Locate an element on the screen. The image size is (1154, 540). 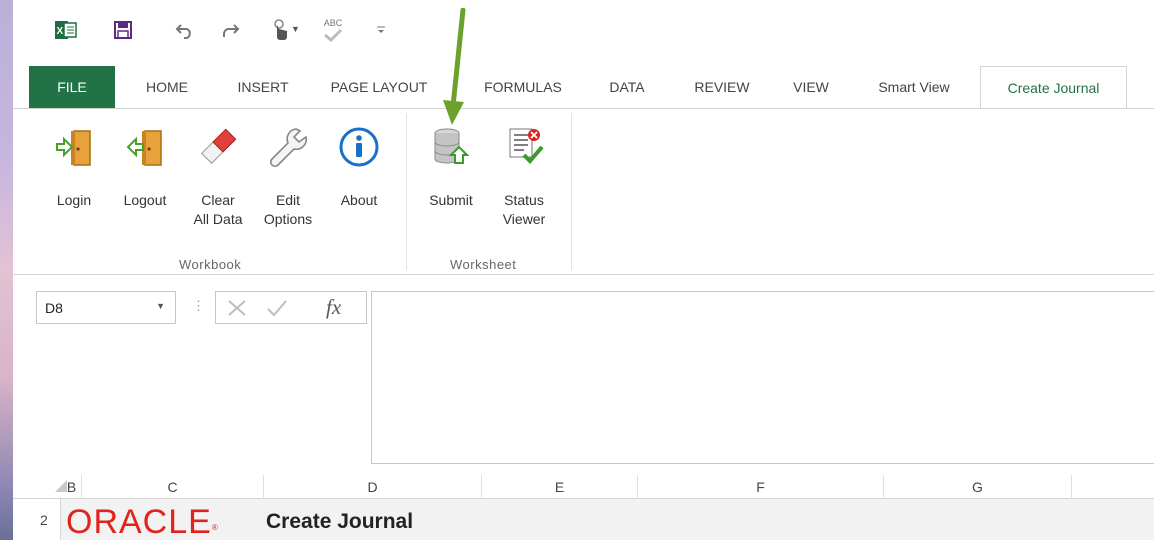
column-header-b: B is located at coordinates (72, 487).